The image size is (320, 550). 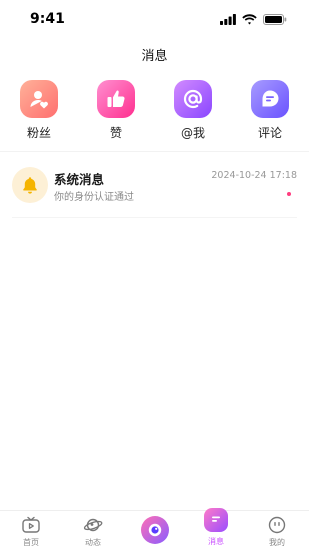 I want to click on quick-actions: 粉丝 赞 @我 评论, so click(x=154, y=111).